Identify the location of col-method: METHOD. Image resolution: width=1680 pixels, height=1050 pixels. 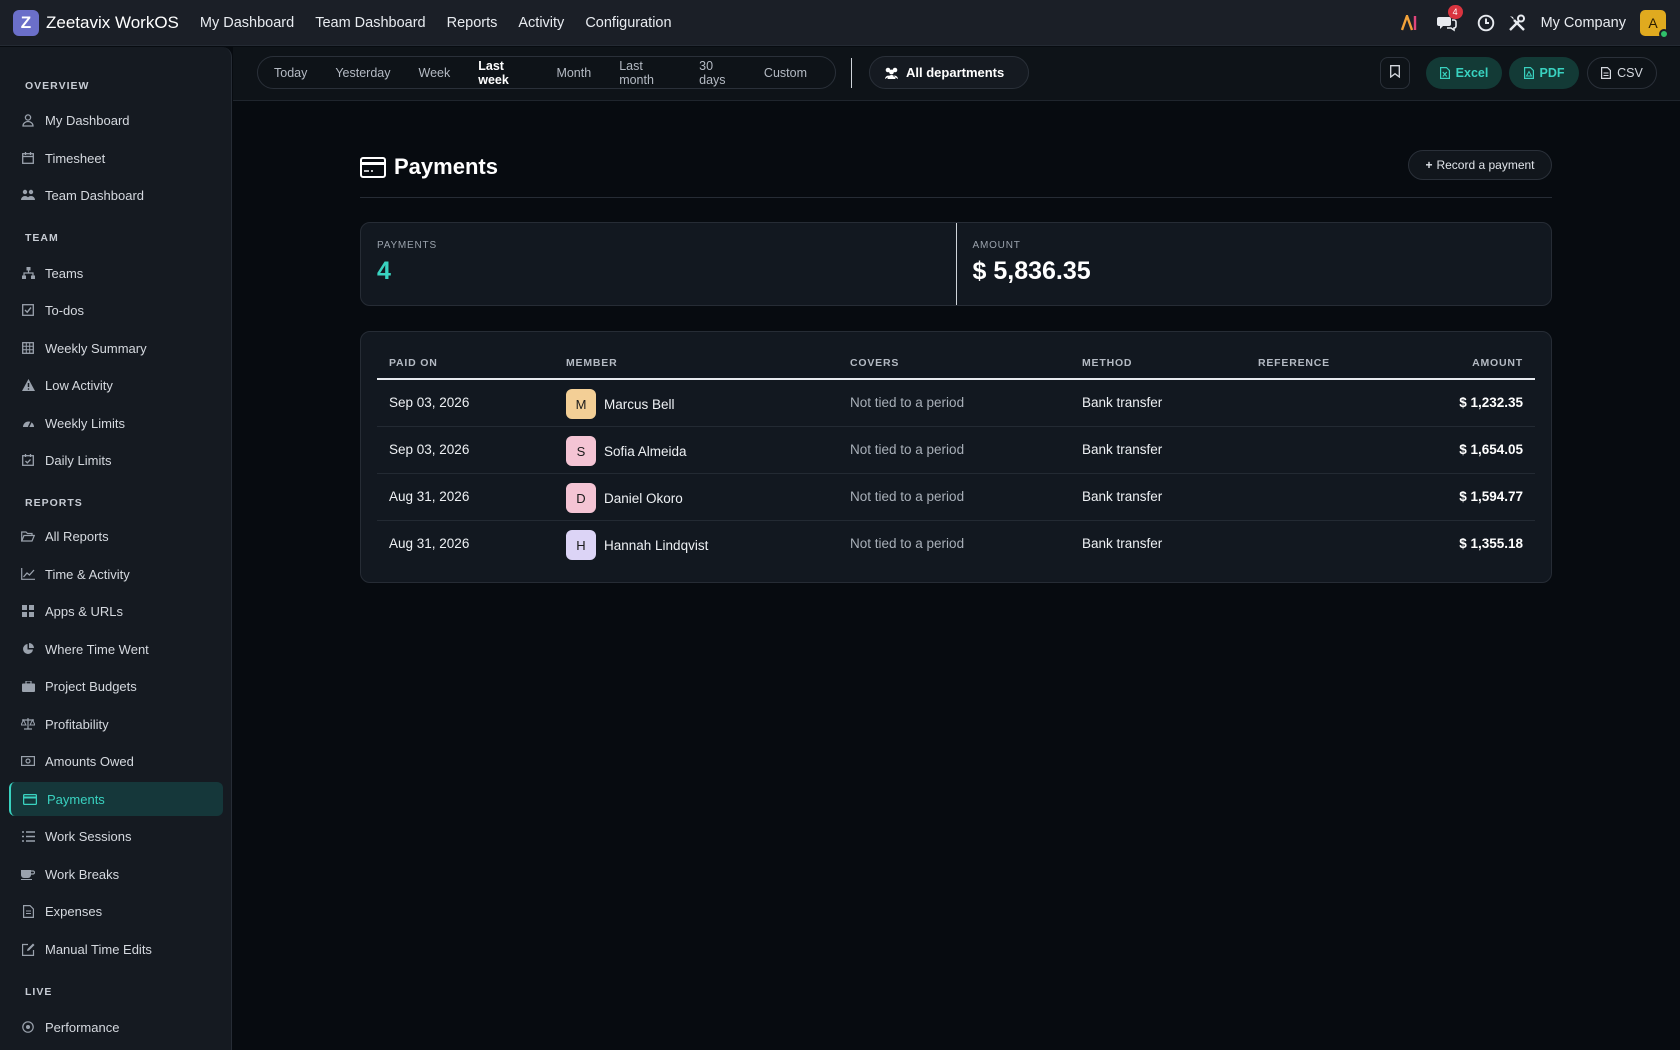
(1107, 363).